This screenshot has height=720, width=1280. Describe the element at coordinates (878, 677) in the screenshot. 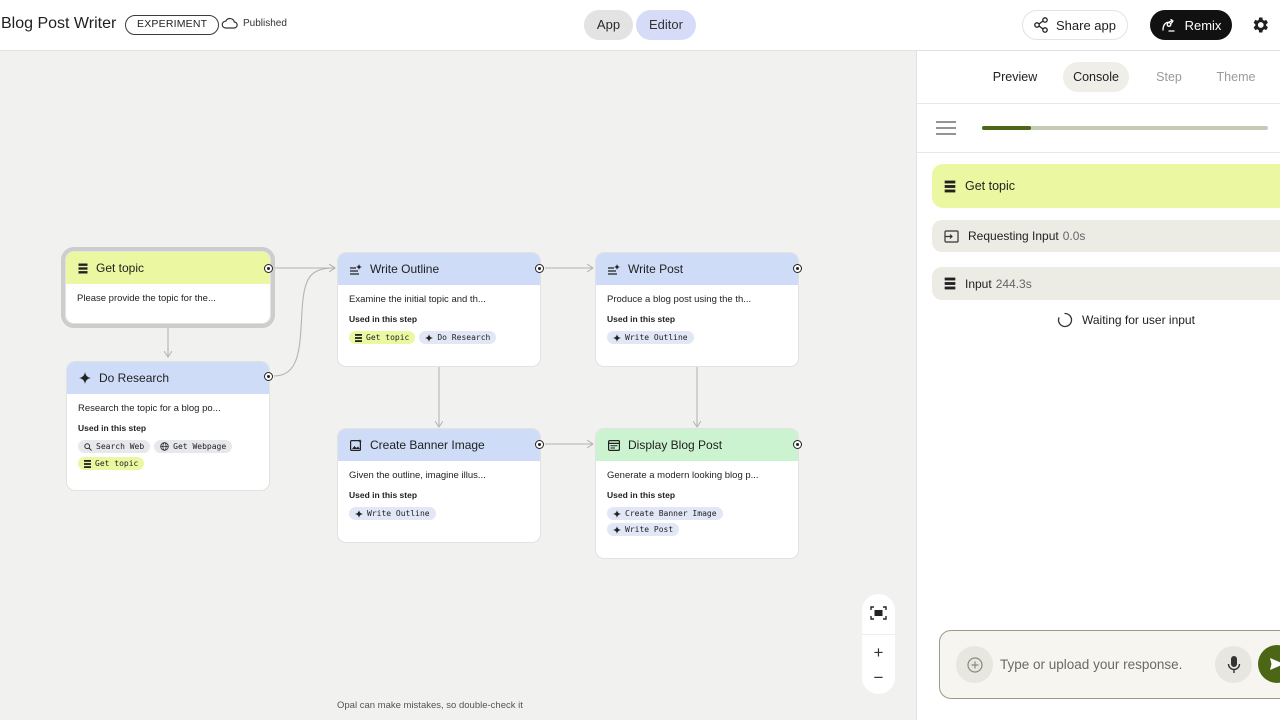

I see `zoom-out-button: −` at that location.